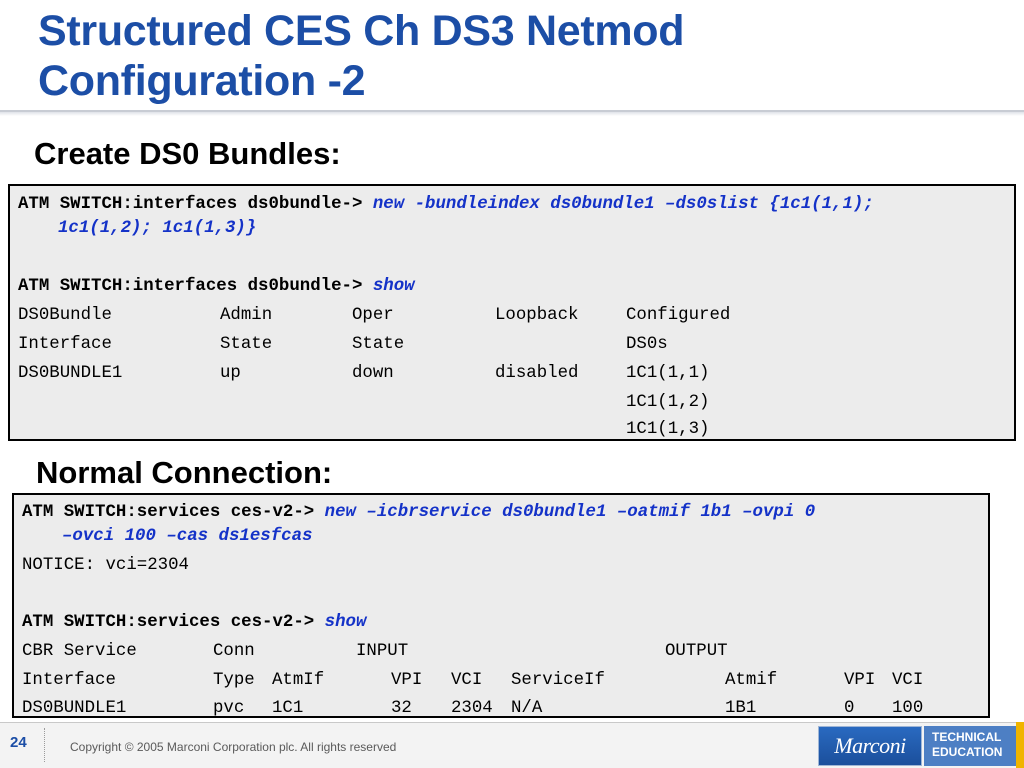 The height and width of the screenshot is (768, 1024). I want to click on table-header-cell: Loopback, so click(537, 315).